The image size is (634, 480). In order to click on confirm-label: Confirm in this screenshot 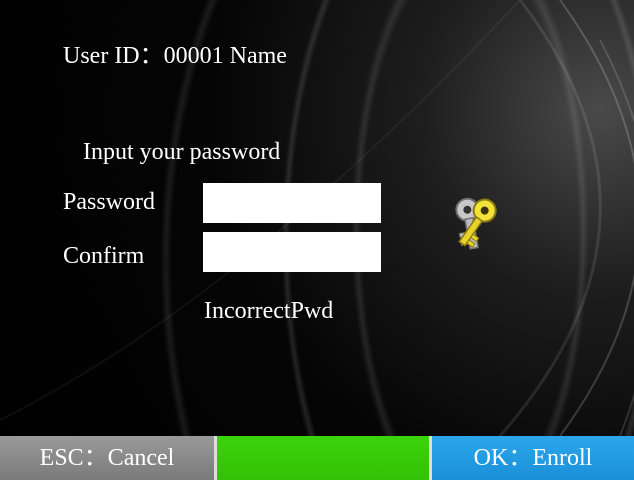, I will do `click(104, 256)`.